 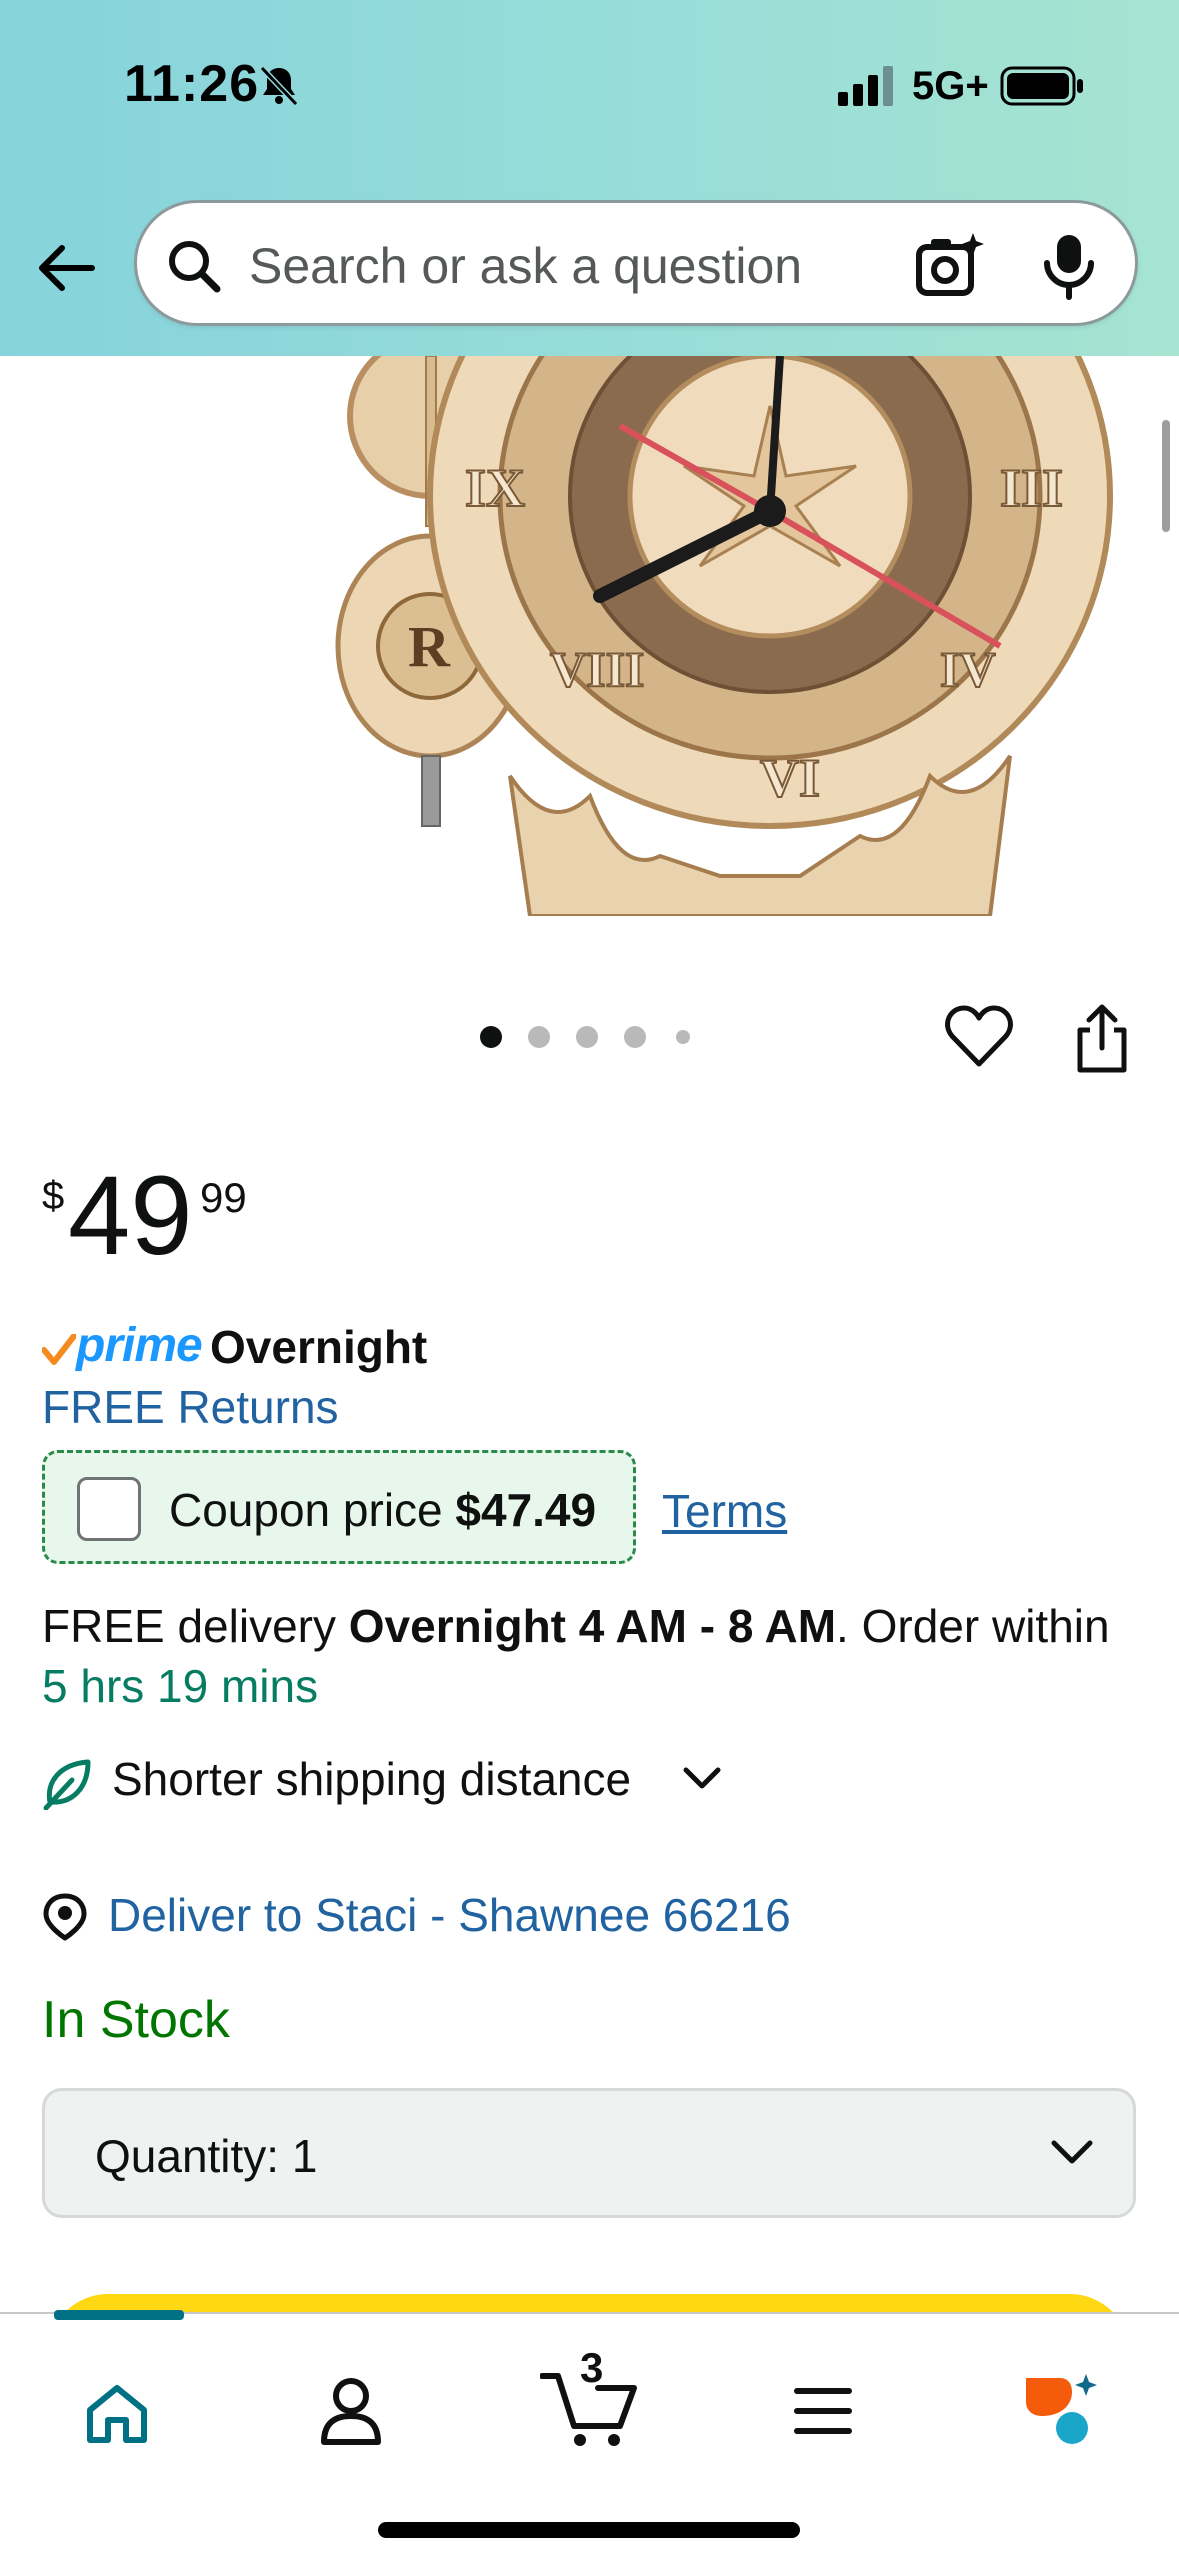 I want to click on cellular-signal-icon, so click(x=865, y=86).